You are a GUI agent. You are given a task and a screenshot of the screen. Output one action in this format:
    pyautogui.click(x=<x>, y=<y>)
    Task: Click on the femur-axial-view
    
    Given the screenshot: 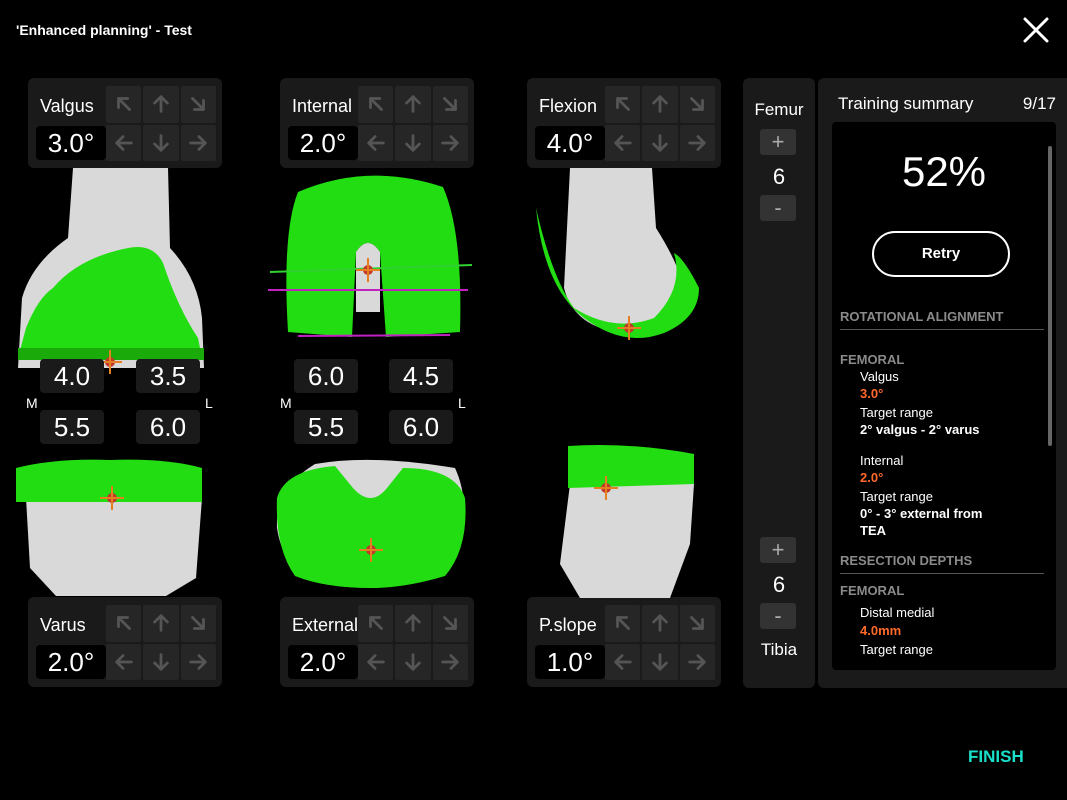 What is the action you would take?
    pyautogui.click(x=370, y=257)
    